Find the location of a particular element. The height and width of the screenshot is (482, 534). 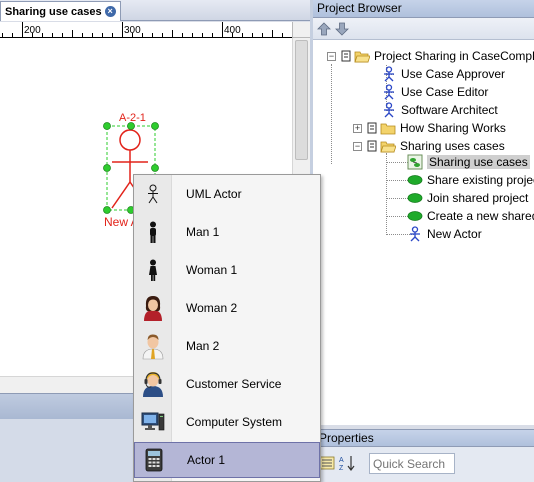

tree-item-package: + How Sharing Works is located at coordinates (429, 128).